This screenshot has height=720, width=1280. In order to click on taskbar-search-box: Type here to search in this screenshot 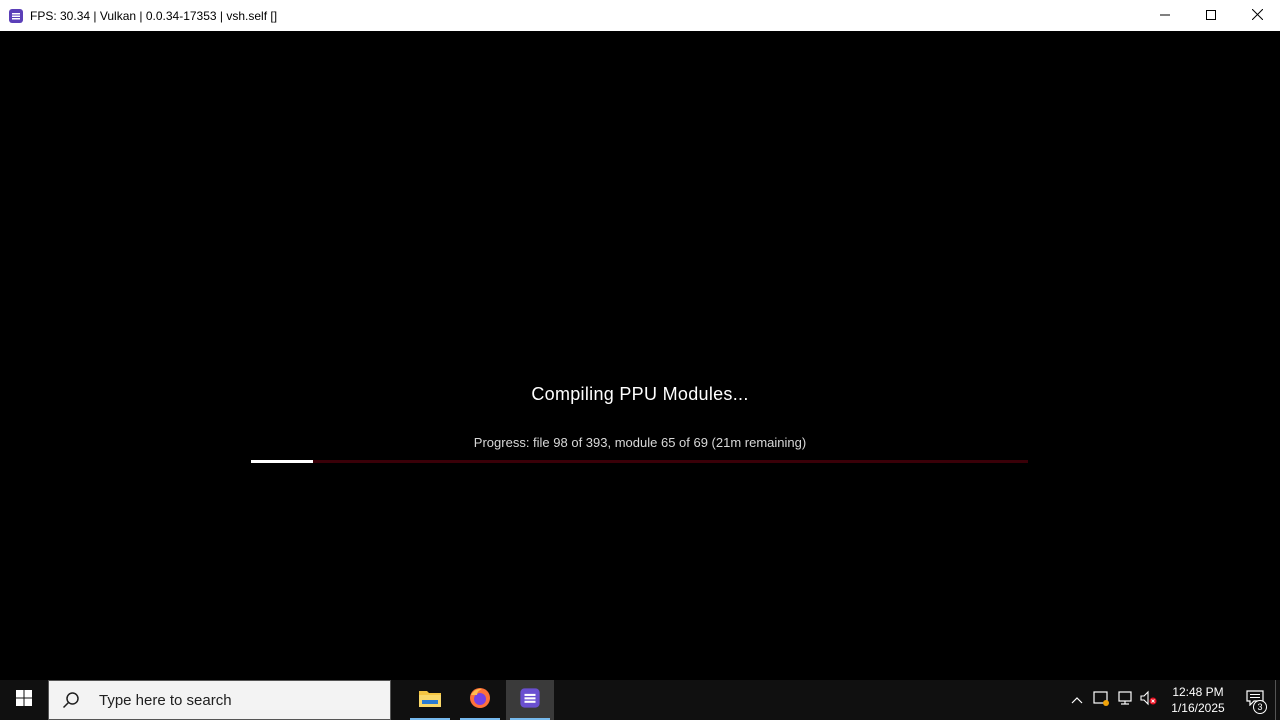, I will do `click(219, 700)`.